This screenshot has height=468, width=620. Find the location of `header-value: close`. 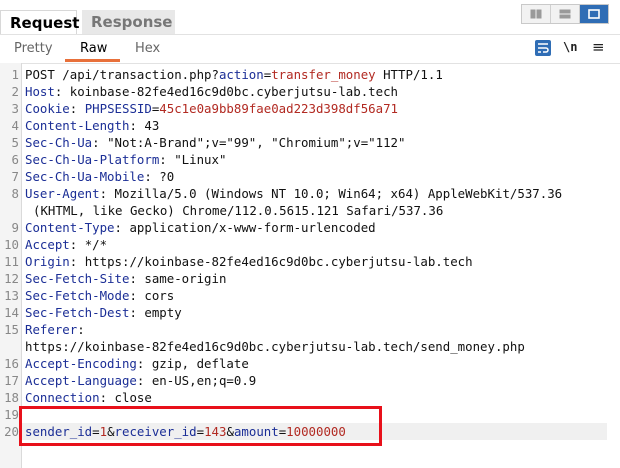

header-value: close is located at coordinates (133, 397).